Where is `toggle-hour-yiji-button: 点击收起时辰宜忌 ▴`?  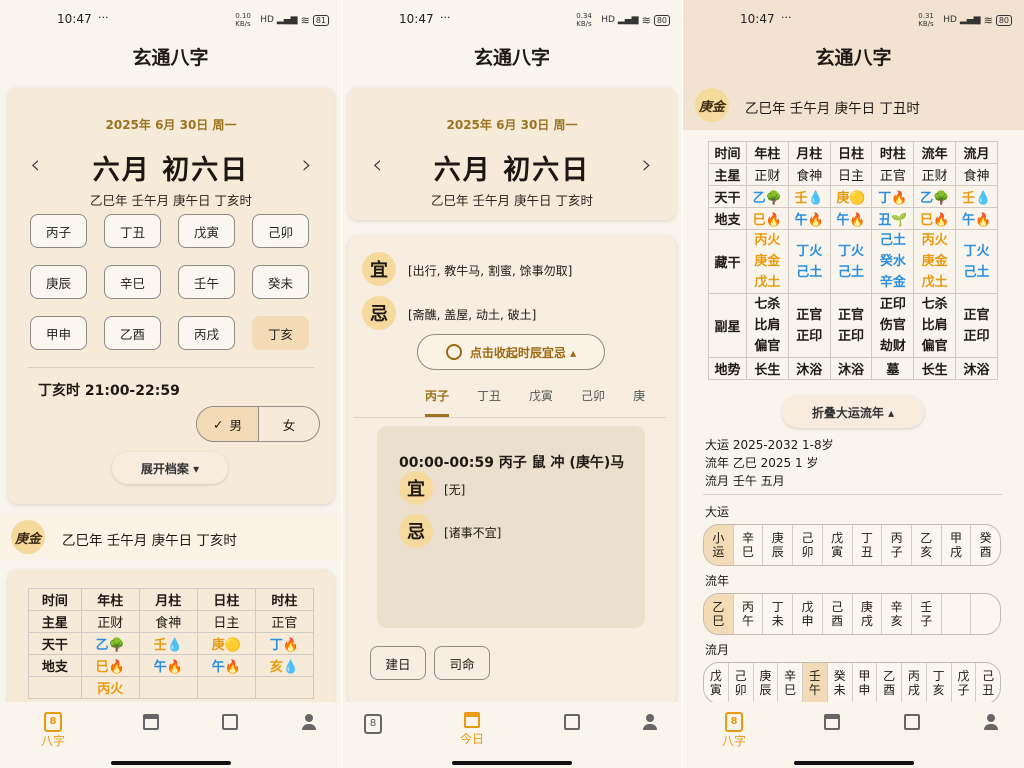
toggle-hour-yiji-button: 点击收起时辰宜忌 ▴ is located at coordinates (511, 352).